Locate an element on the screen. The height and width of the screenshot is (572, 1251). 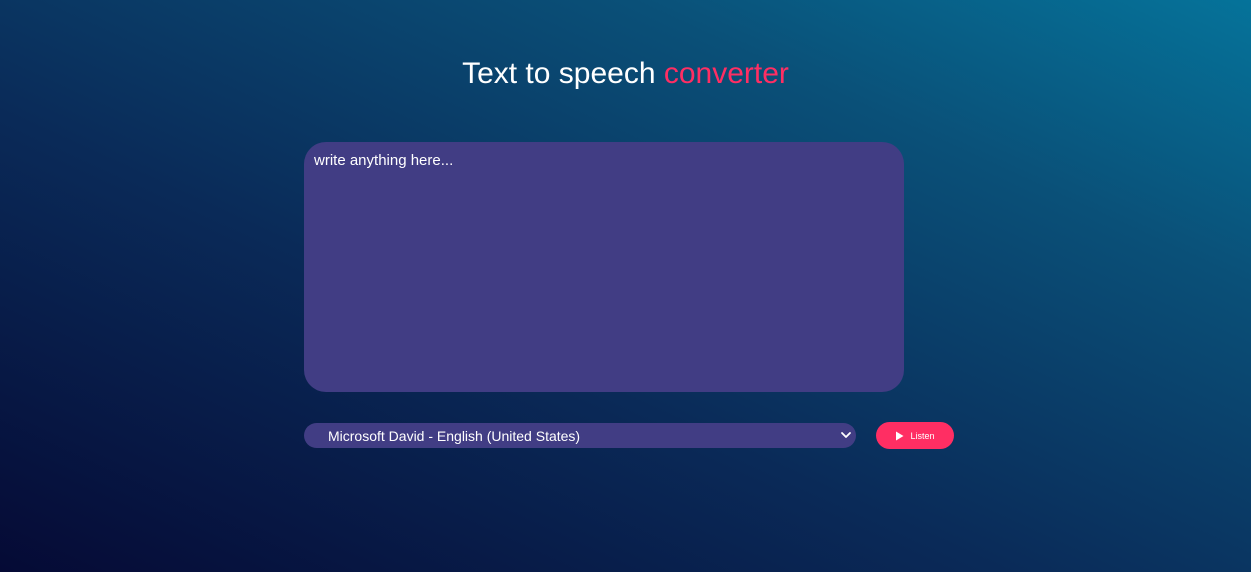
title-main: Text to speech is located at coordinates (559, 73).